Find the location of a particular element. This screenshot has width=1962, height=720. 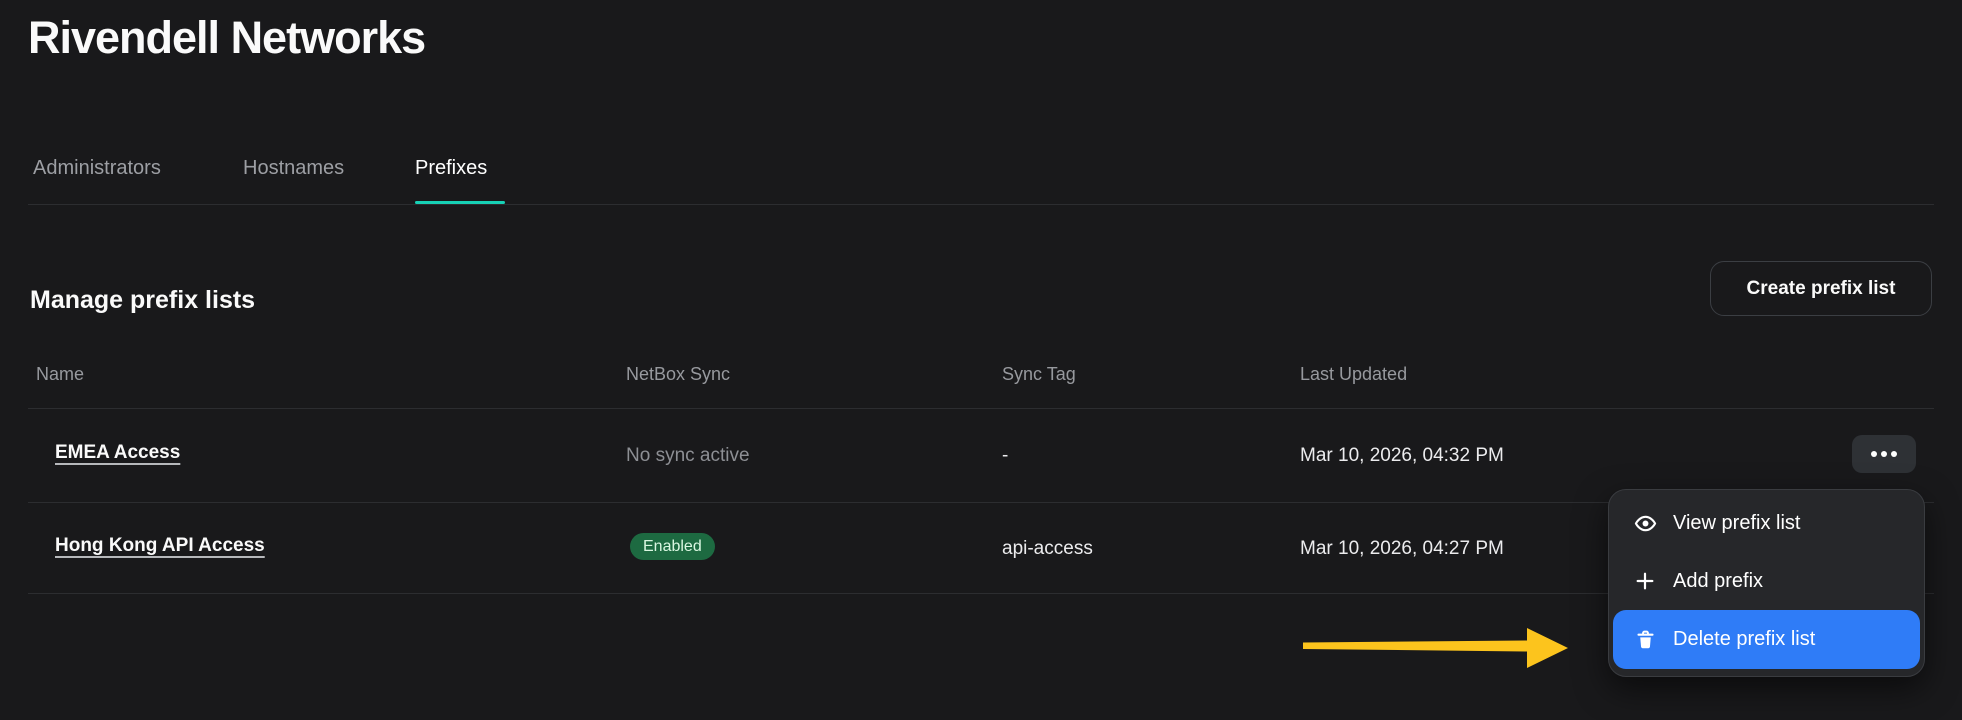

section-heading: Manage prefix lists is located at coordinates (143, 300).